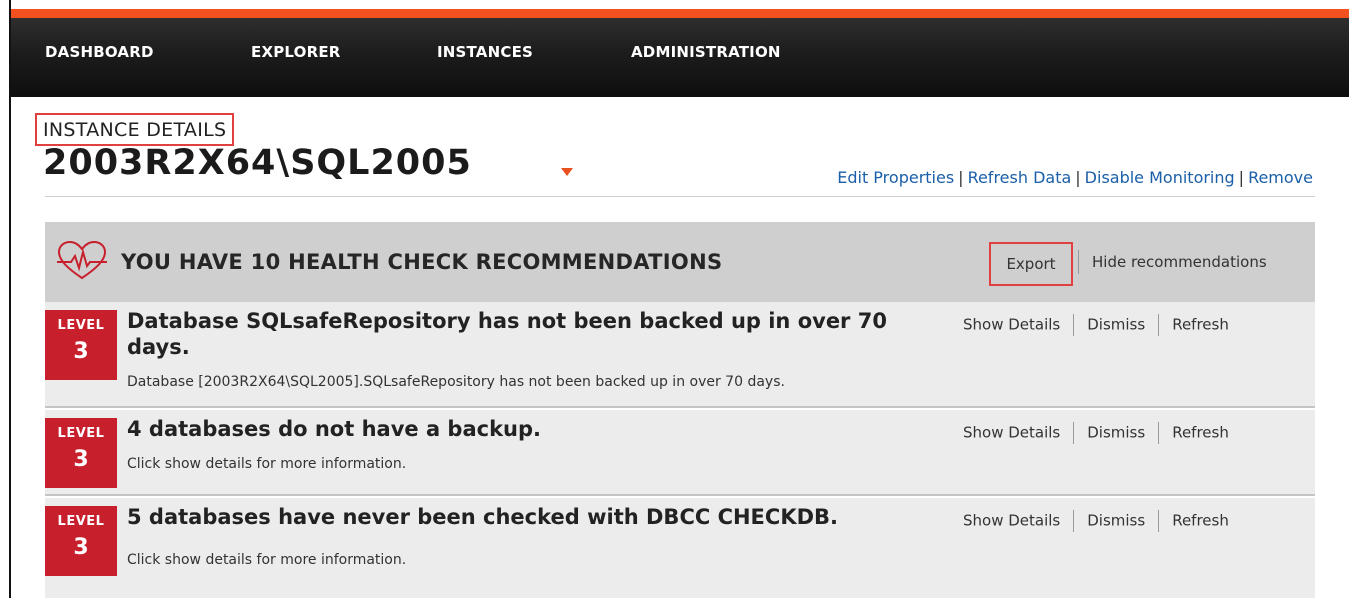  Describe the element at coordinates (257, 163) in the screenshot. I see `instance-name: 2003R2X64\SQL2005` at that location.